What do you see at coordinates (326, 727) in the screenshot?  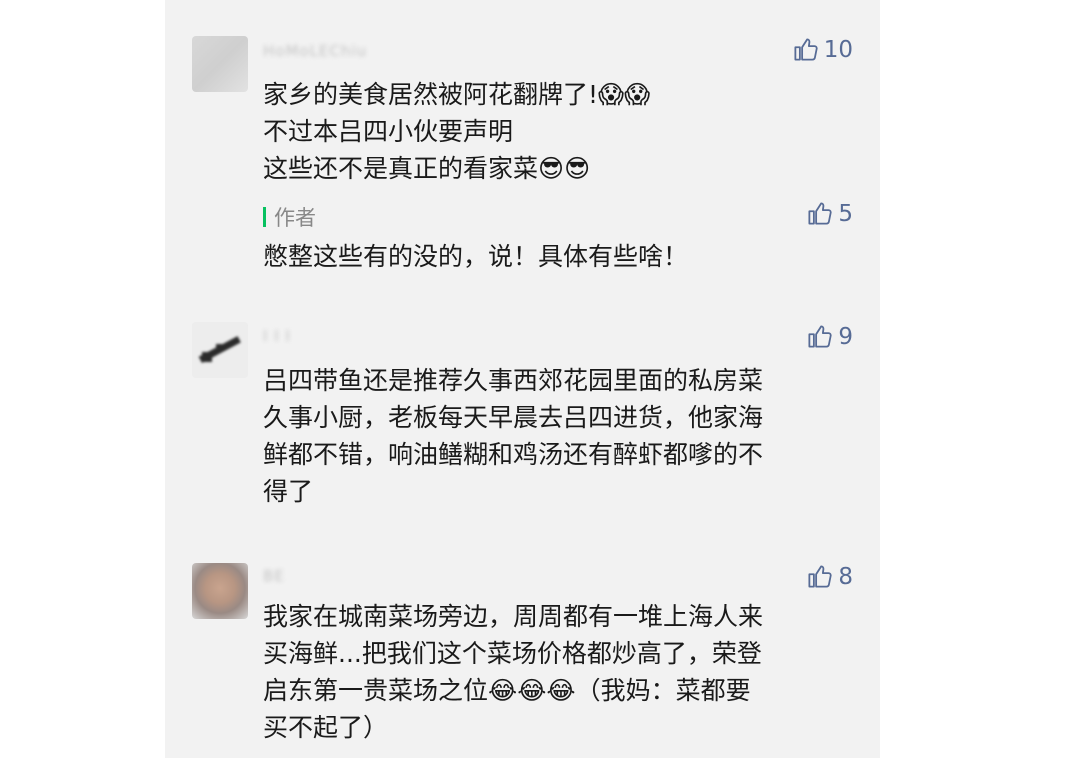 I see `comment-line: 买不起了）` at bounding box center [326, 727].